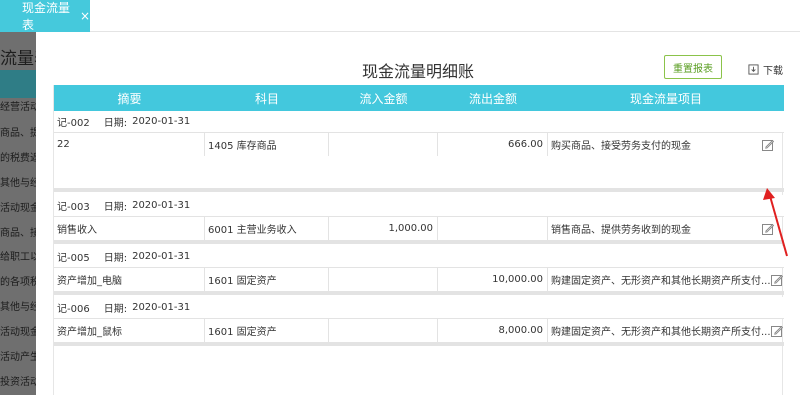 The width and height of the screenshot is (800, 395). I want to click on background-item: 投资活动, so click(20, 382).